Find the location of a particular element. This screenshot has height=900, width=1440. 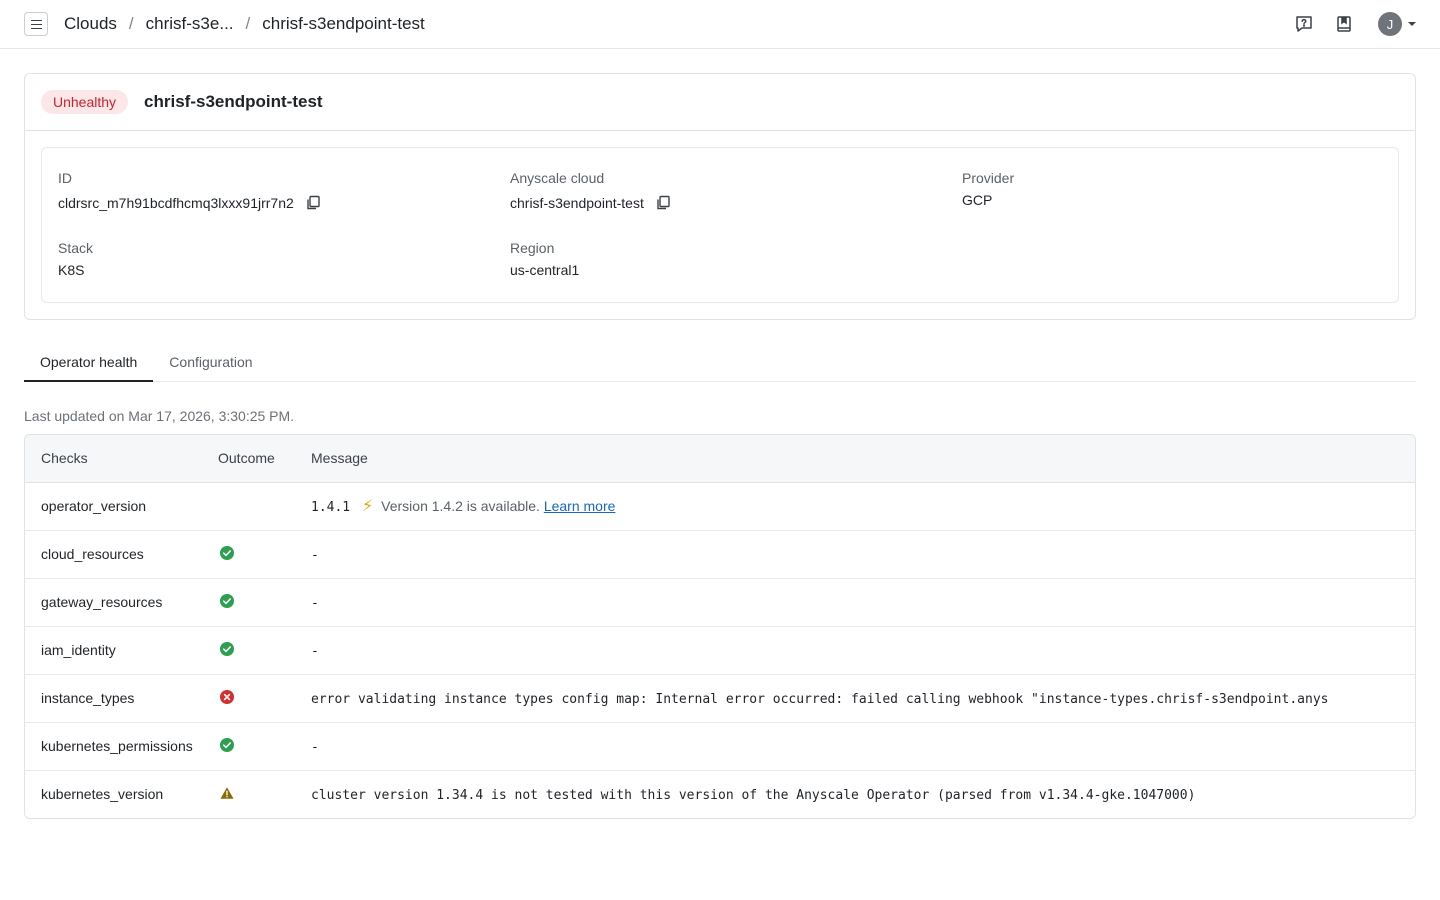

avatar: J is located at coordinates (1390, 24).